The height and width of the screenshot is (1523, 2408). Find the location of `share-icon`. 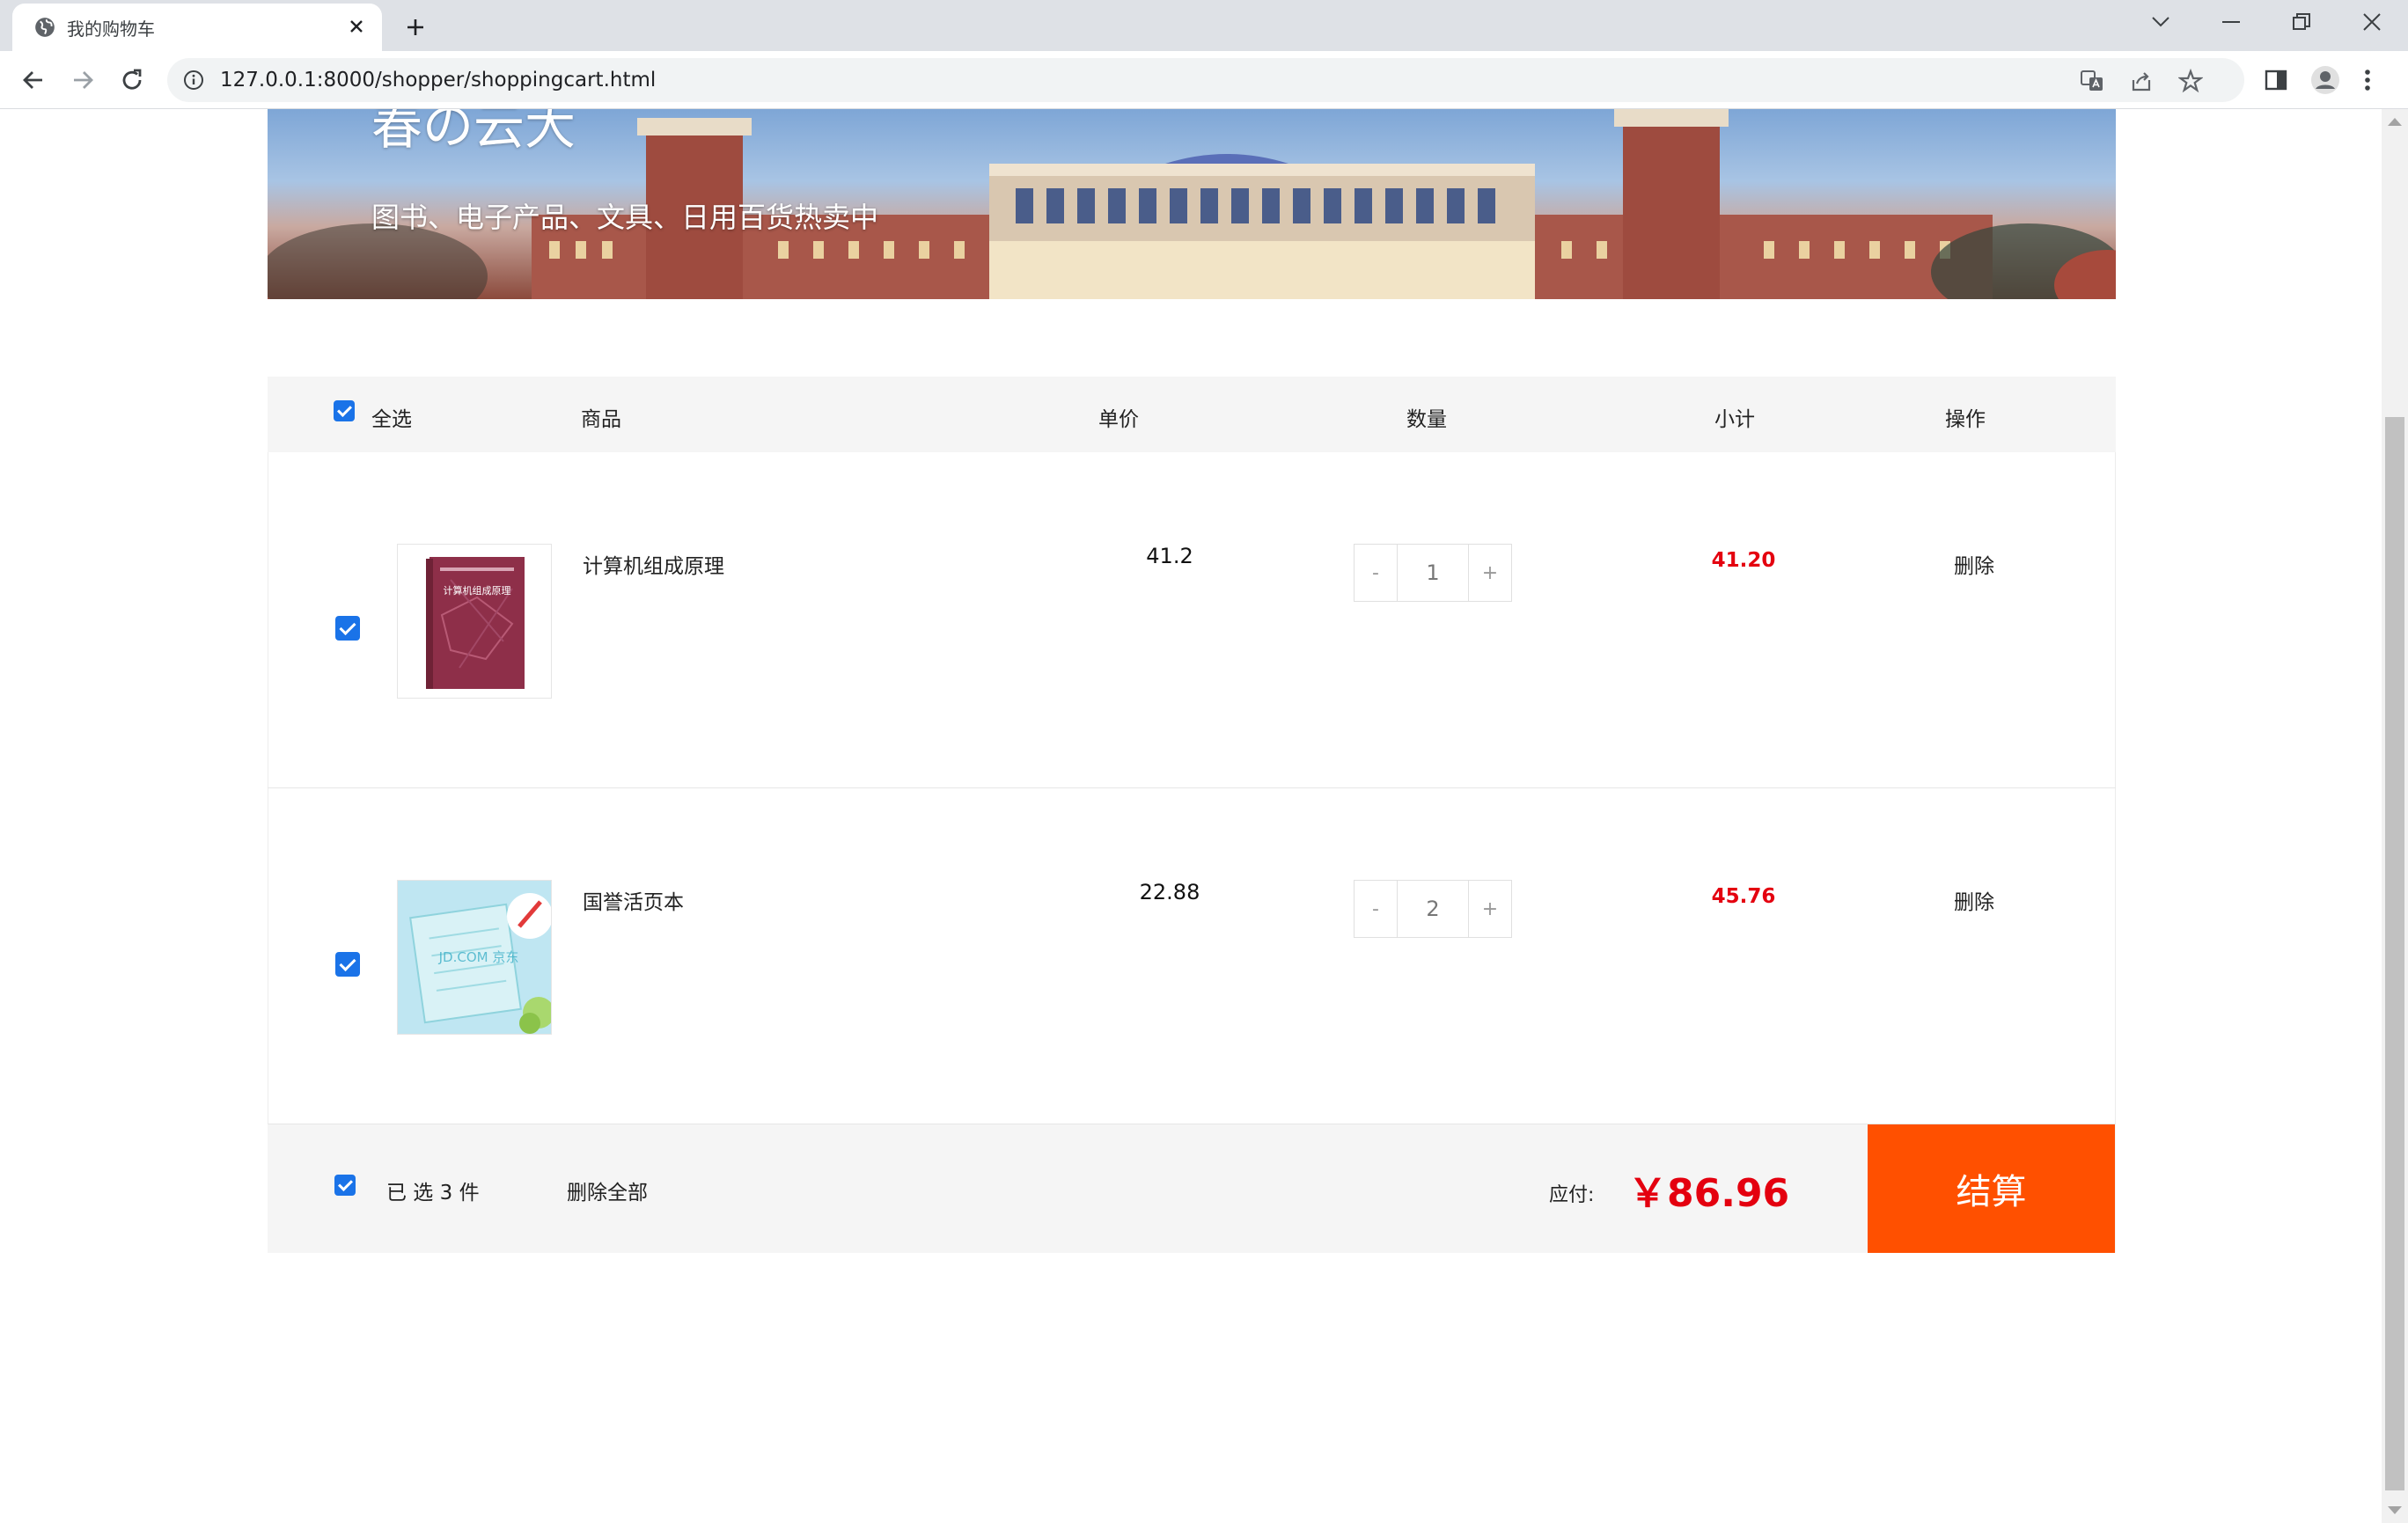

share-icon is located at coordinates (2141, 81).